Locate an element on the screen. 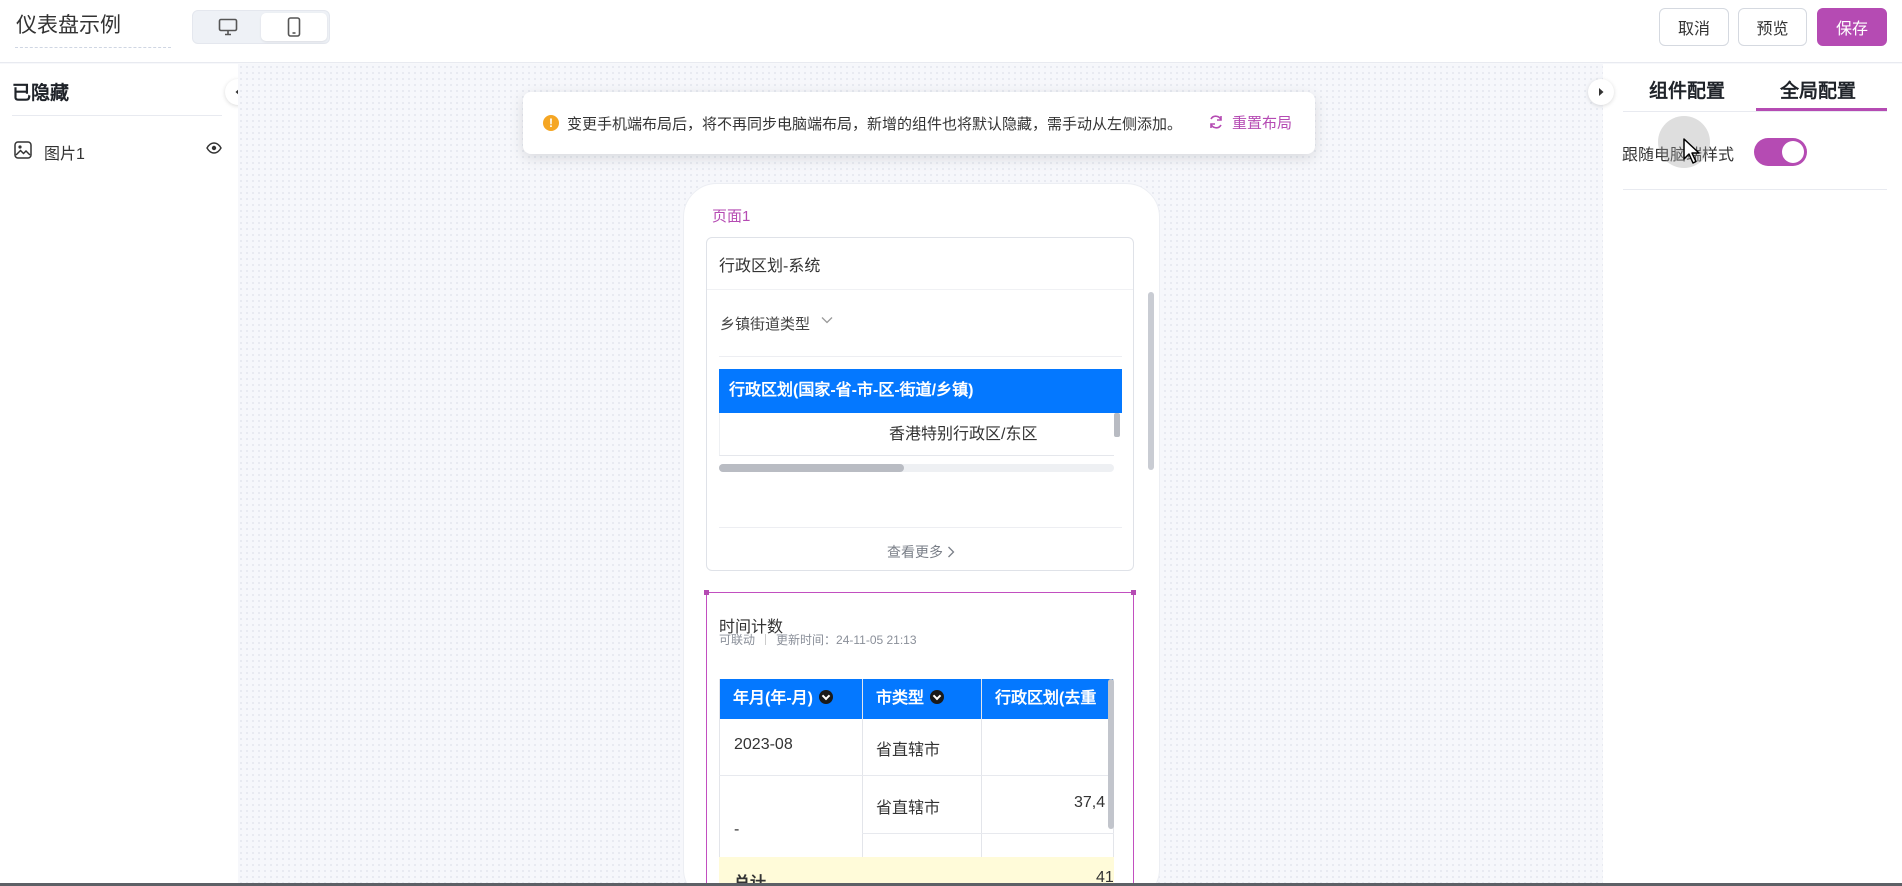 The image size is (1902, 886). top-bar: 仪表盘示例 取消 预览 保存 is located at coordinates (951, 31).